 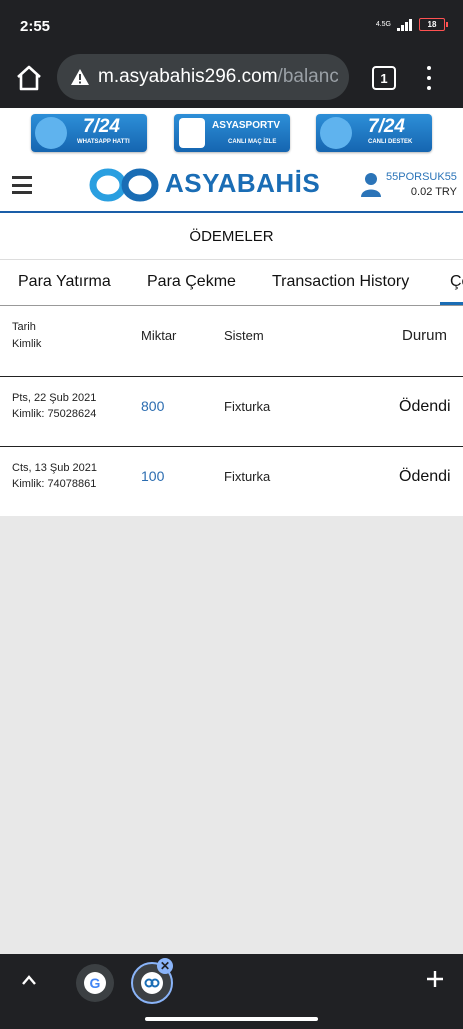 What do you see at coordinates (55, 468) in the screenshot?
I see `row-date: Cts, 13 Şub 2021` at bounding box center [55, 468].